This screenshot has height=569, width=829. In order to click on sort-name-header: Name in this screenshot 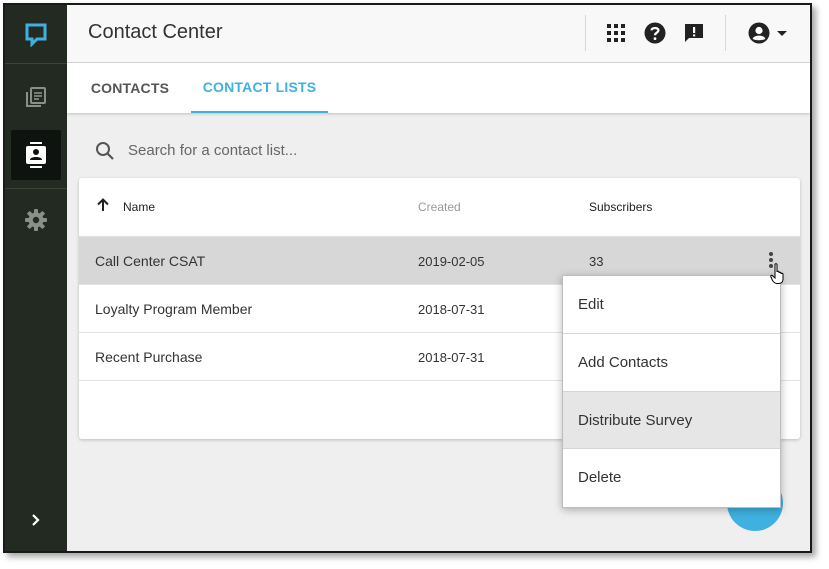, I will do `click(140, 207)`.